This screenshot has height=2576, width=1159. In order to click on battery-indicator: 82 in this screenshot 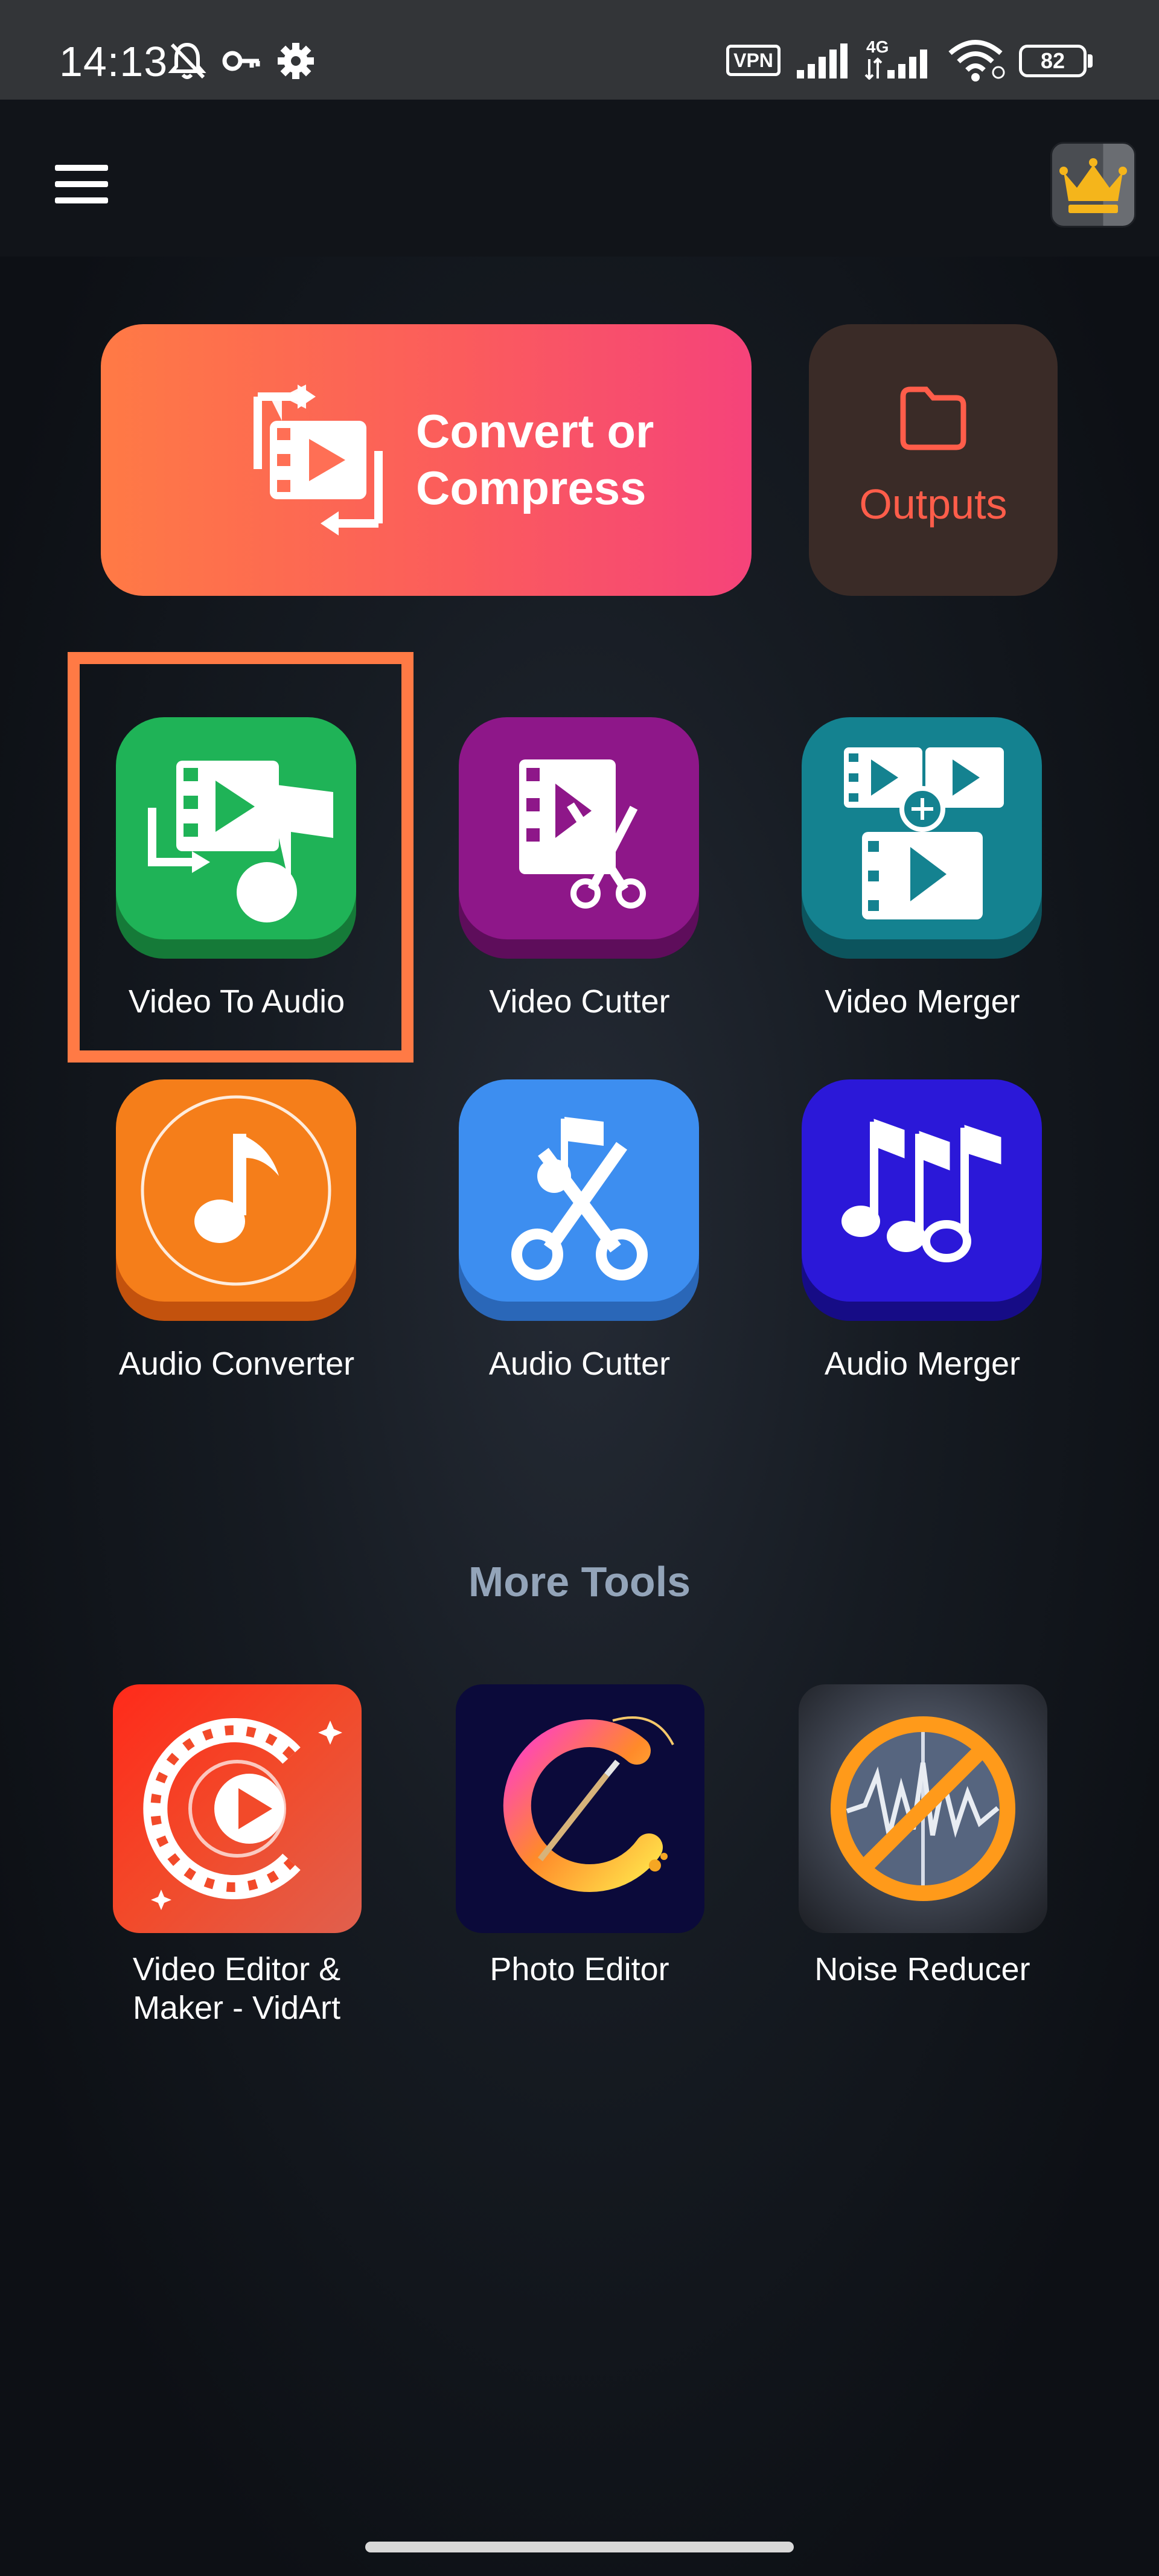, I will do `click(1053, 61)`.